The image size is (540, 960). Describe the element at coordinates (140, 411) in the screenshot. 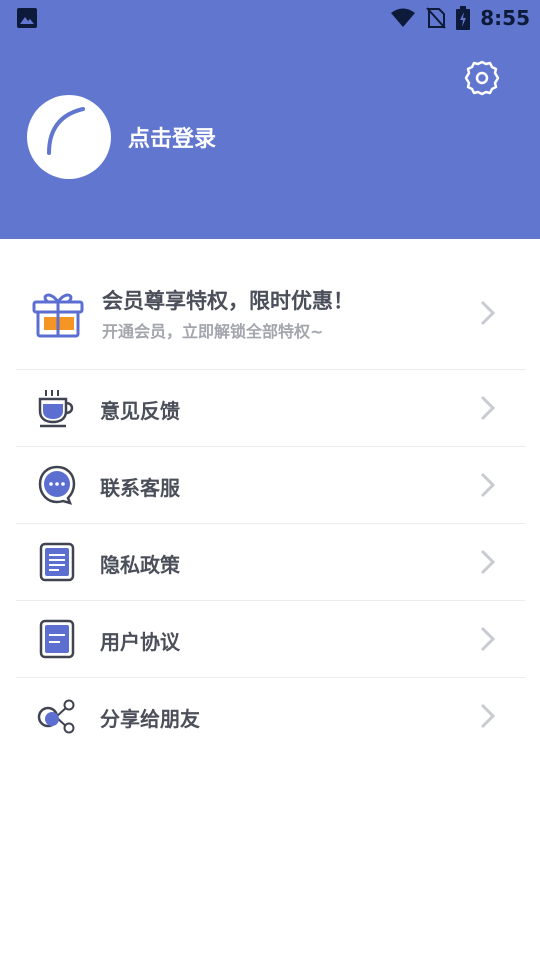

I see `menu-item-label: 意见反馈` at that location.